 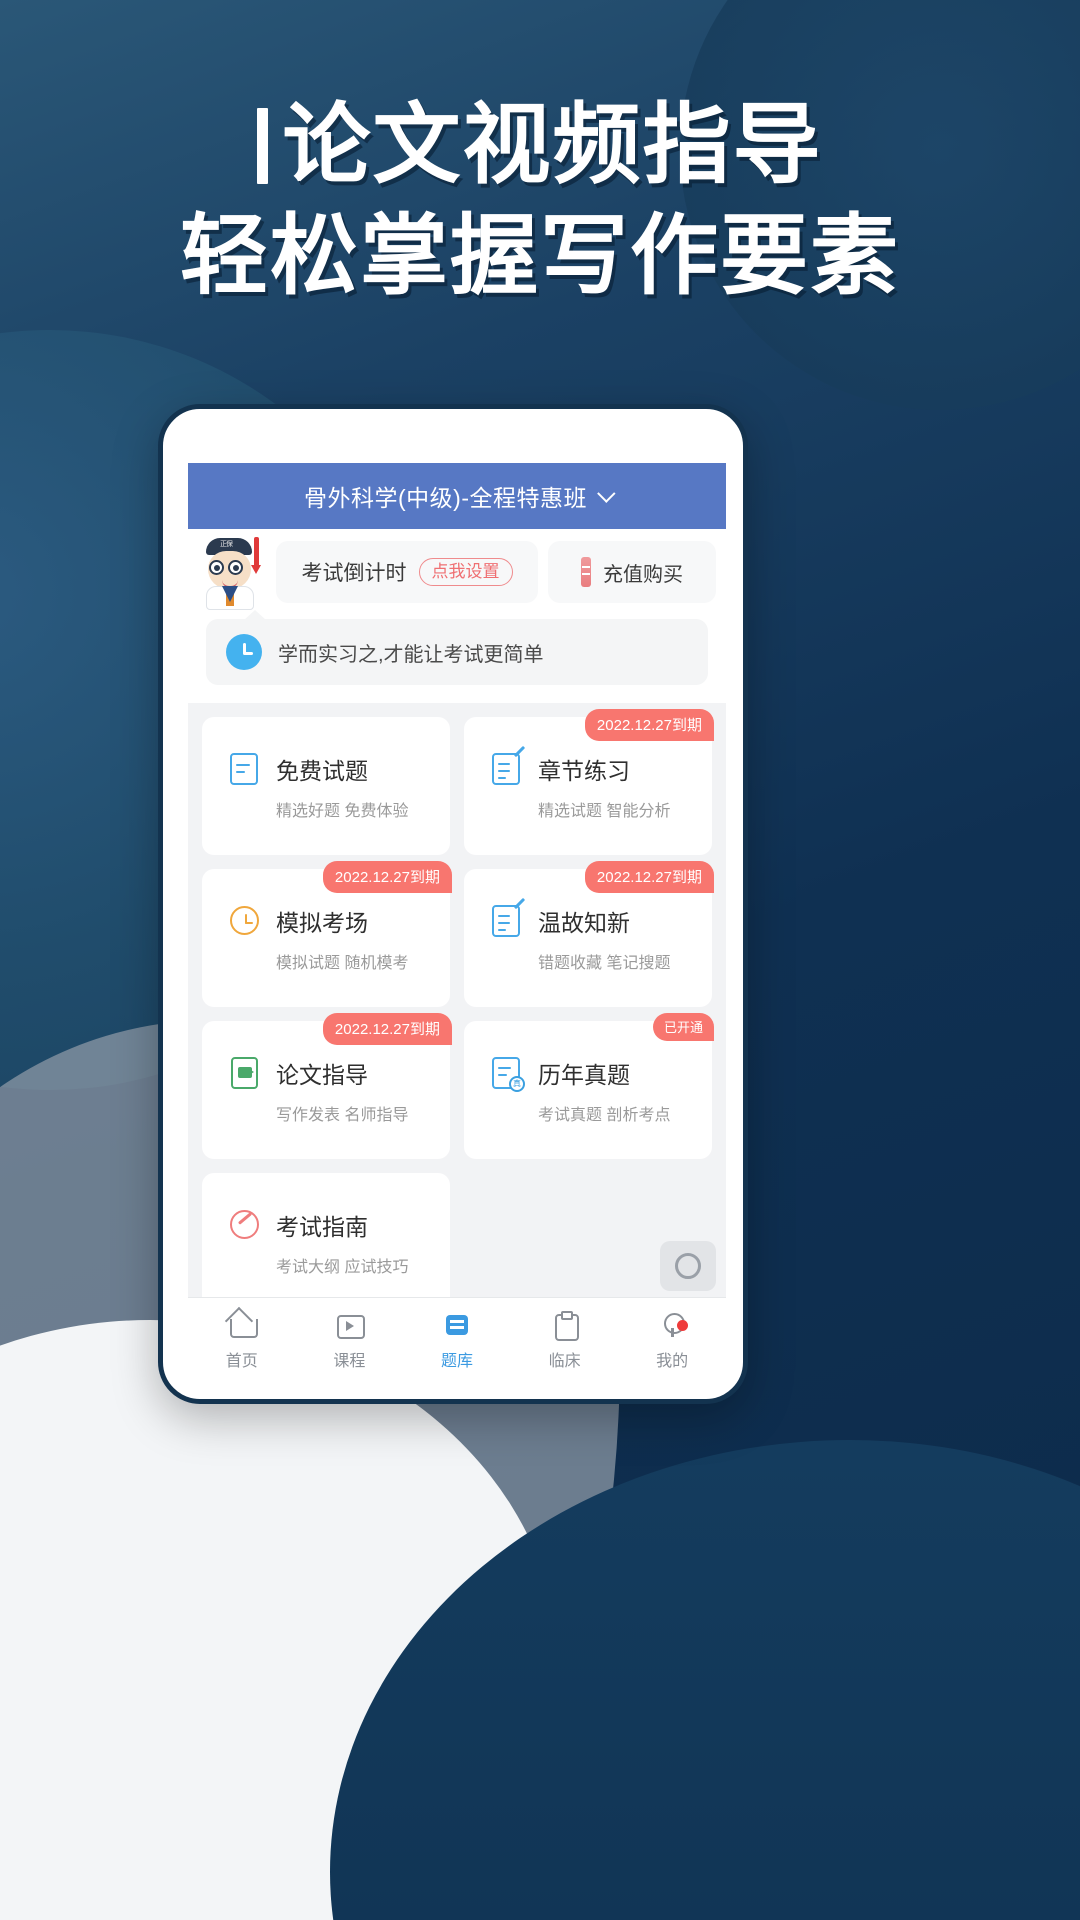 I want to click on study-tip-banner: 学而实习之,才能让考试更简单, so click(x=457, y=647).